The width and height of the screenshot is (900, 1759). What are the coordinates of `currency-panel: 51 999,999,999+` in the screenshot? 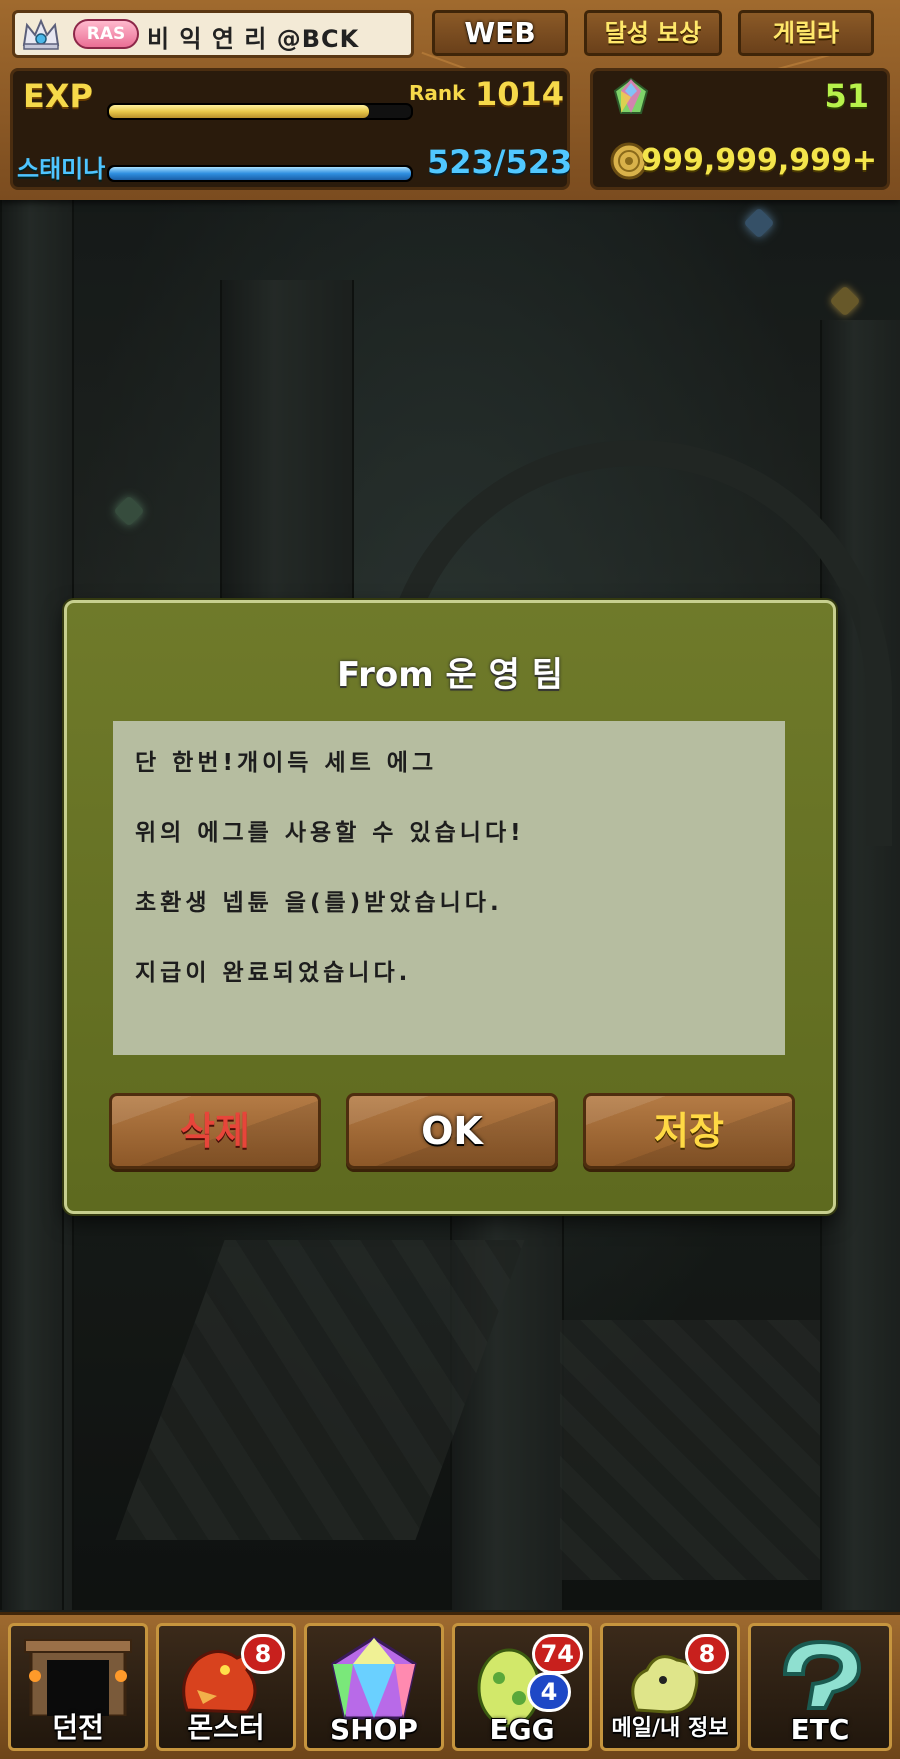 It's located at (740, 129).